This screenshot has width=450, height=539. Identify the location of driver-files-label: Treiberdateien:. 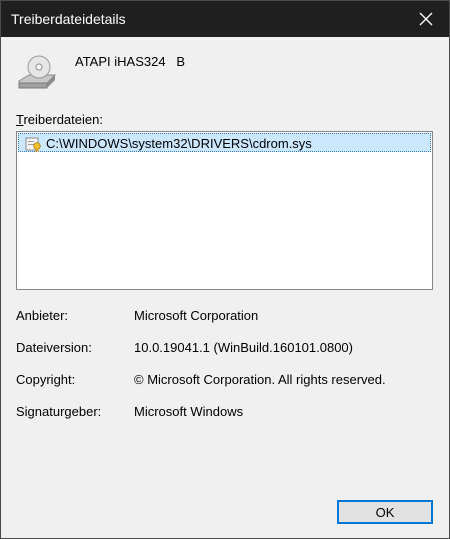
(59, 119).